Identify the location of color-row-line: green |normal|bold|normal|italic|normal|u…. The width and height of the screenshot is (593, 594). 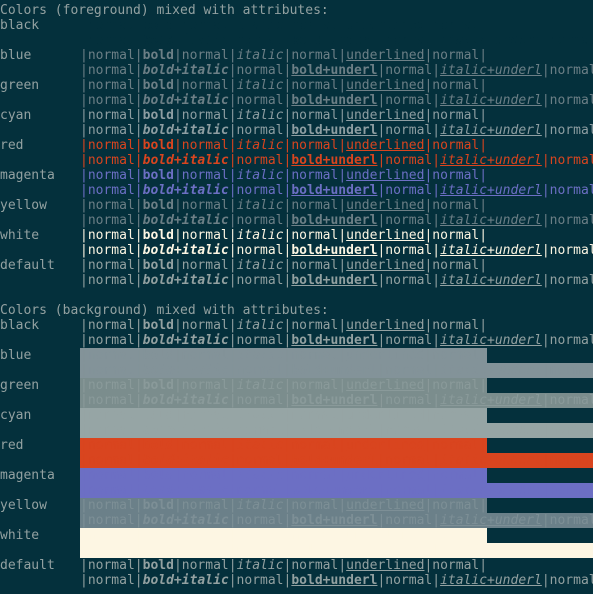
(296, 385).